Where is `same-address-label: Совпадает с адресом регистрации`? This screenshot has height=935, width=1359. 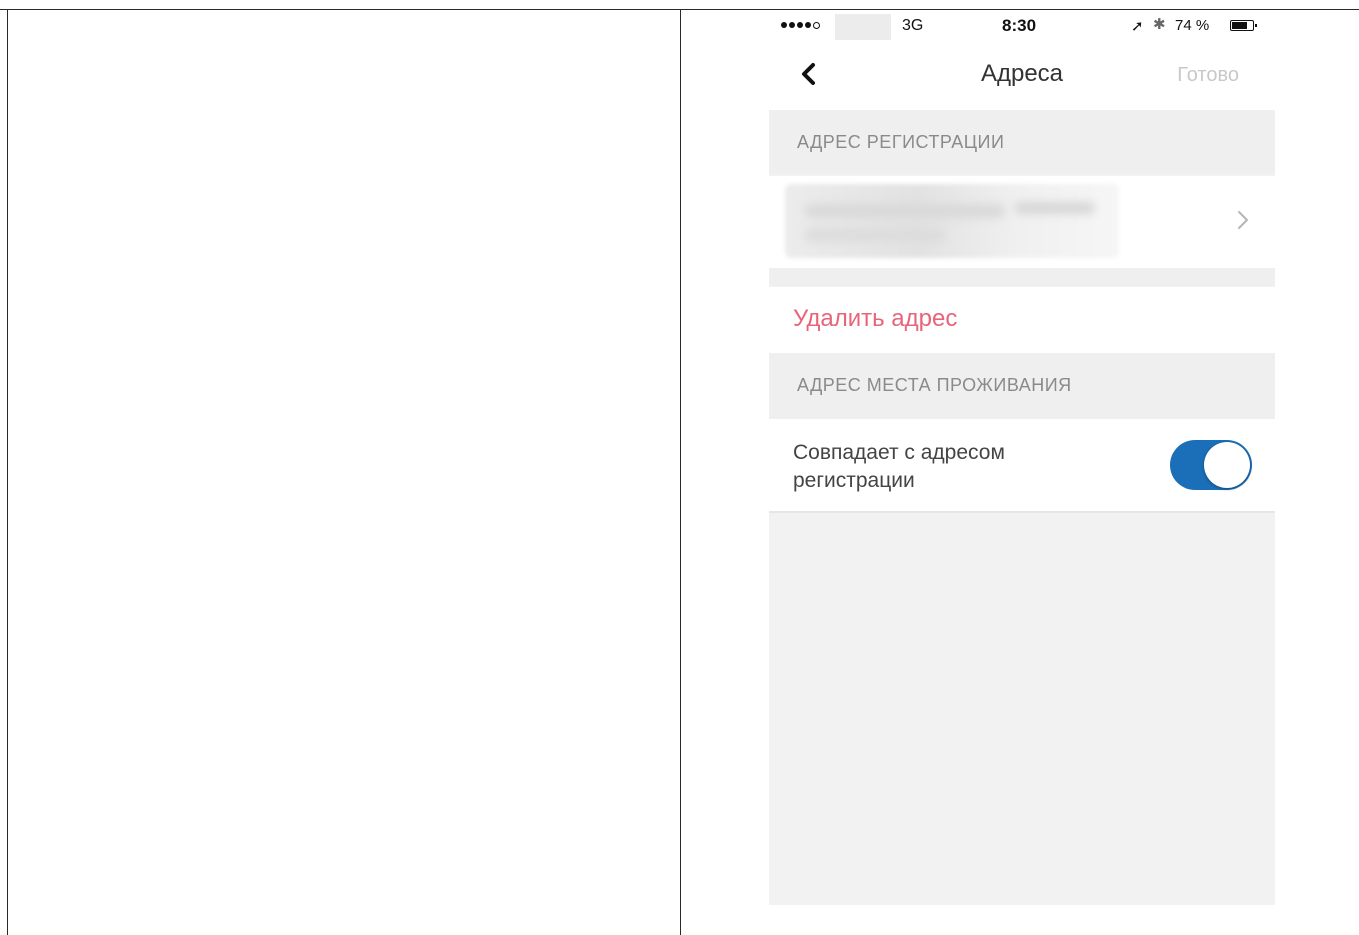 same-address-label: Совпадает с адресом регистрации is located at coordinates (899, 466).